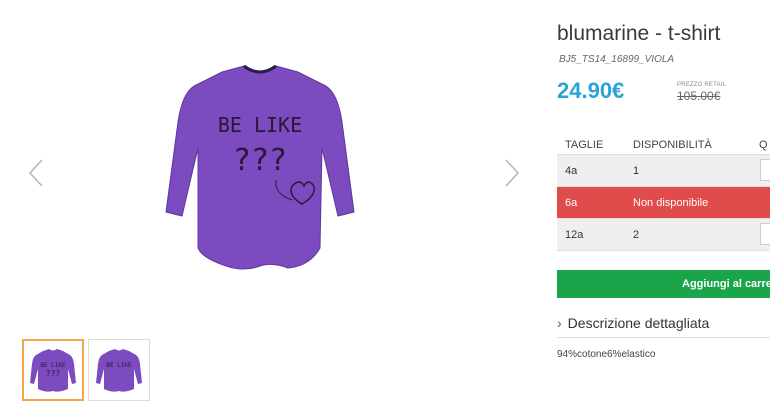  What do you see at coordinates (512, 173) in the screenshot?
I see `chevron-right-icon` at bounding box center [512, 173].